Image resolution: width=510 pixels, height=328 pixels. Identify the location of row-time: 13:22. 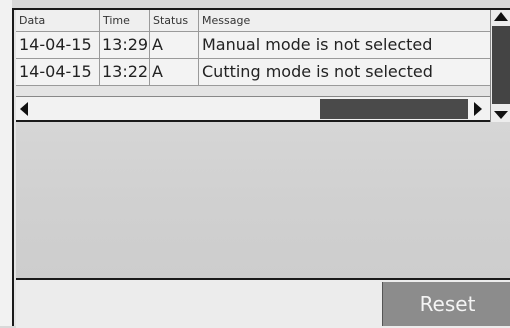
(125, 72).